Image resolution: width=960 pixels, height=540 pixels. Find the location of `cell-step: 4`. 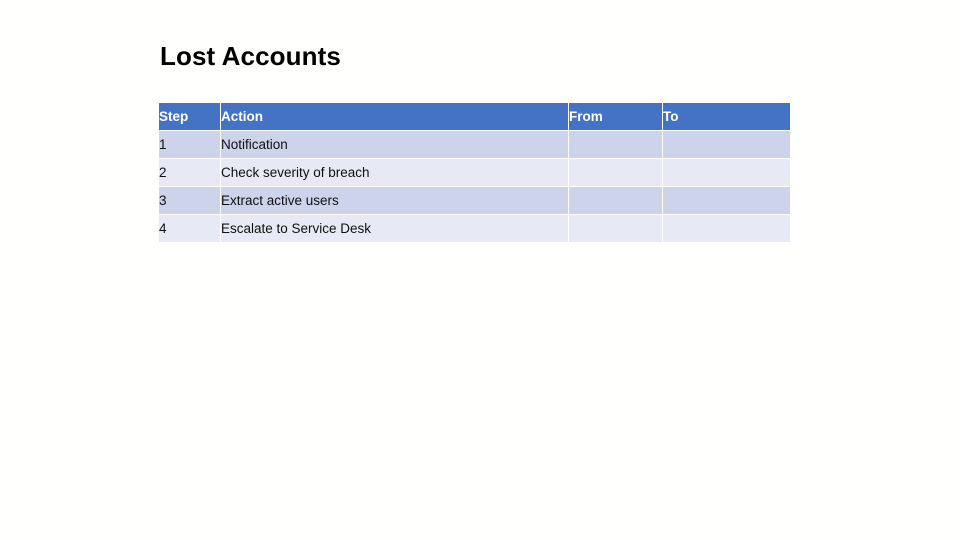

cell-step: 4 is located at coordinates (189, 228).